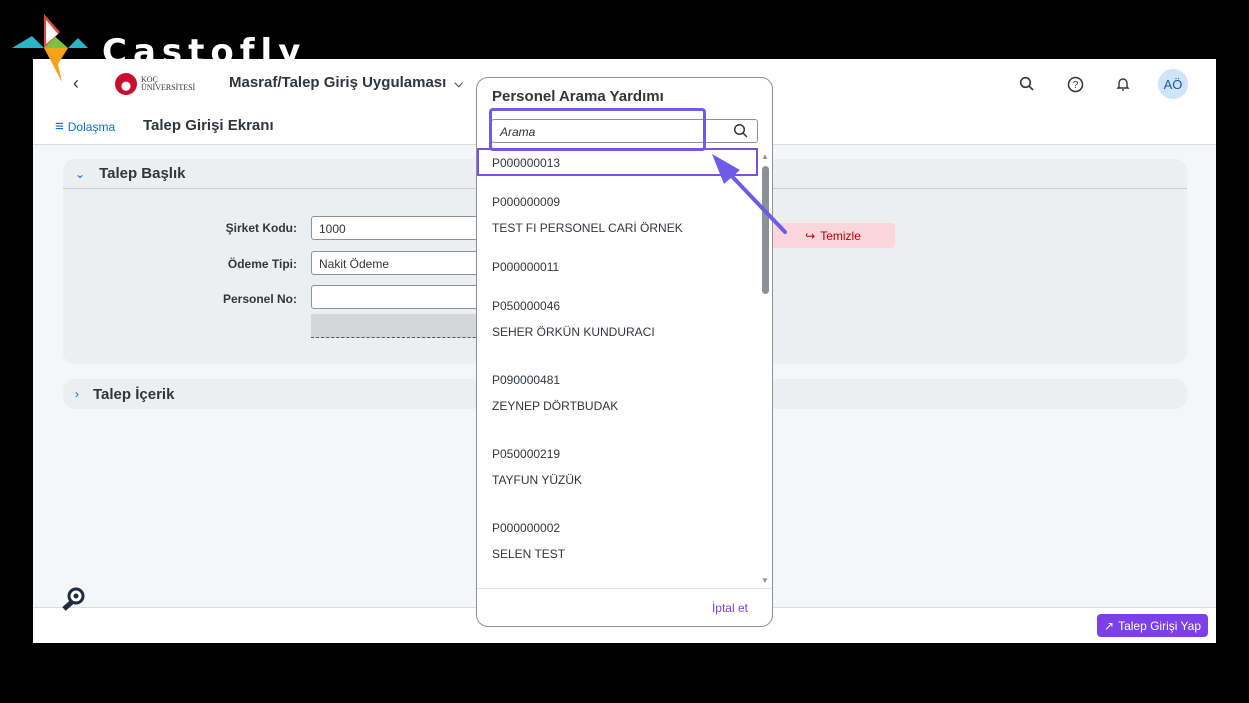 This screenshot has height=703, width=1249. I want to click on list-item-name: ZEYNEP DÖRTBUDAK, so click(555, 406).